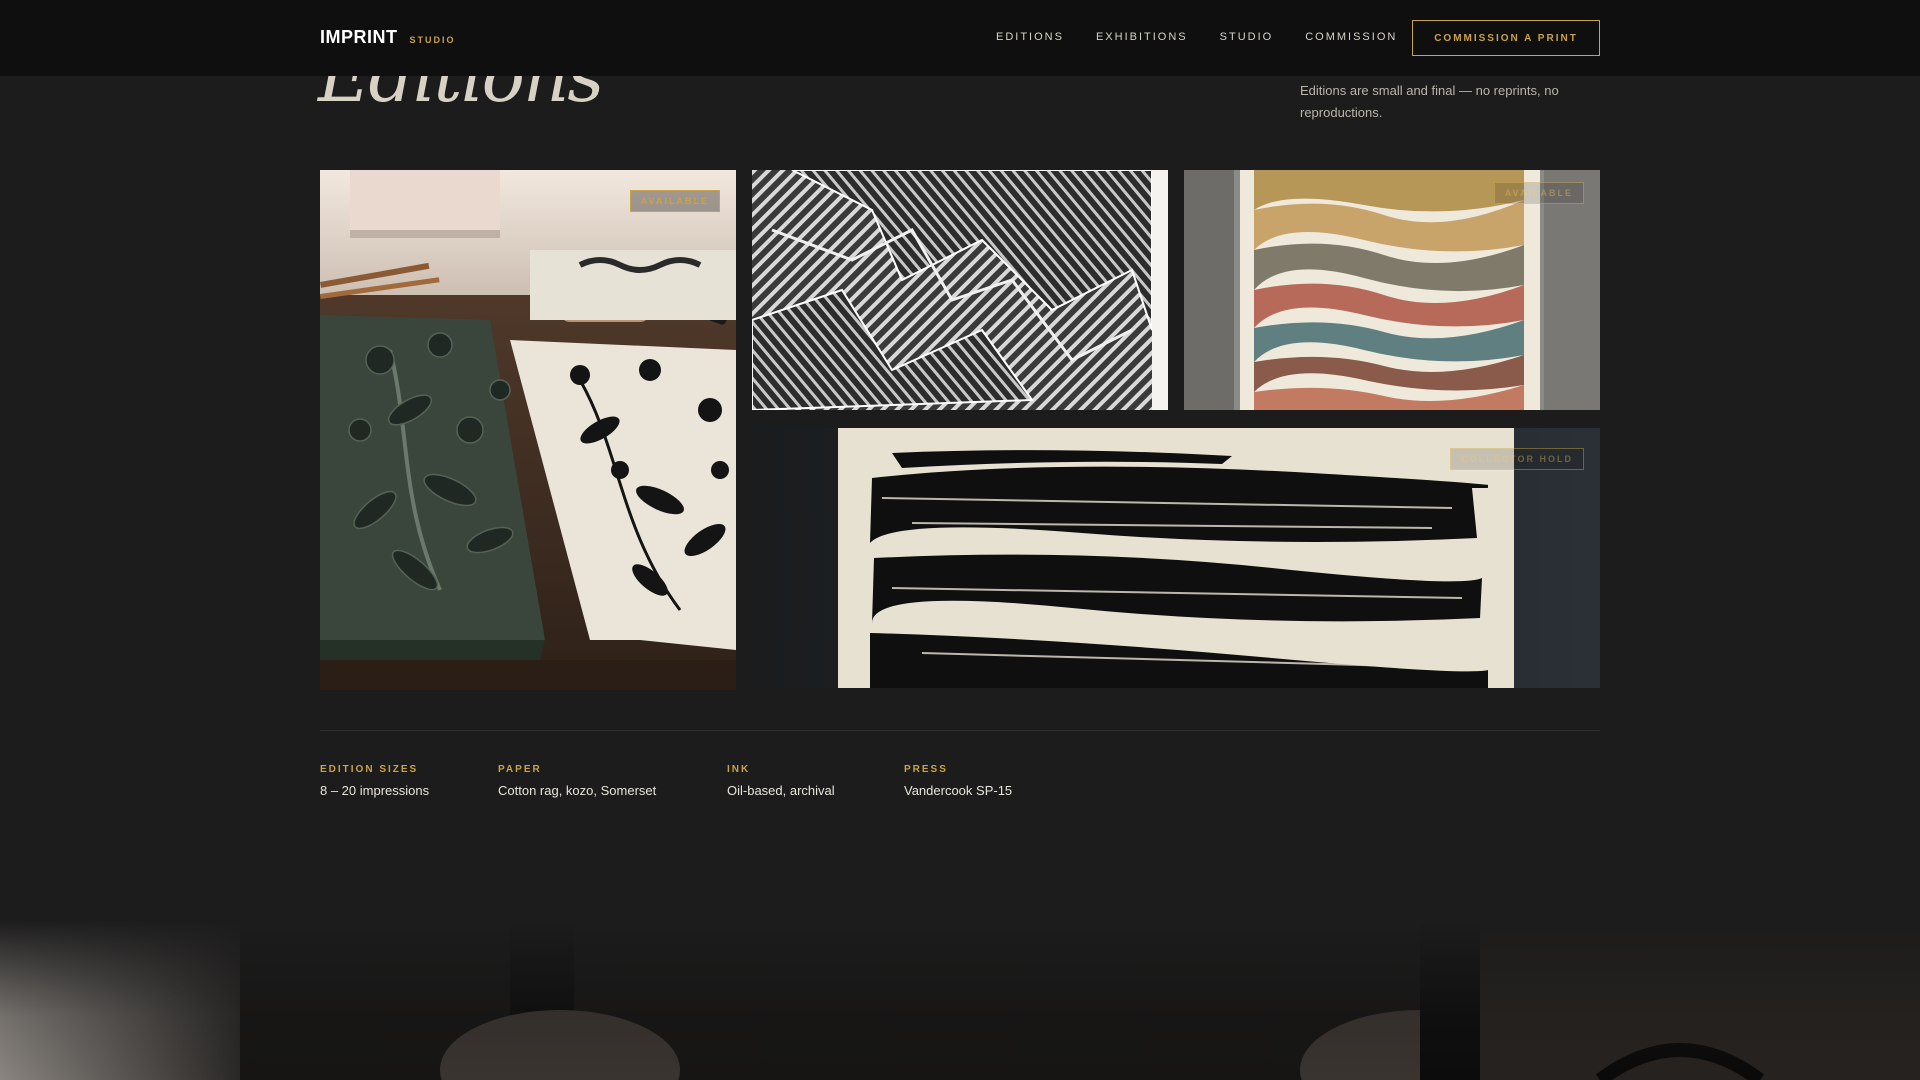  What do you see at coordinates (781, 790) in the screenshot?
I see `spec-value: Oil-based, archival` at bounding box center [781, 790].